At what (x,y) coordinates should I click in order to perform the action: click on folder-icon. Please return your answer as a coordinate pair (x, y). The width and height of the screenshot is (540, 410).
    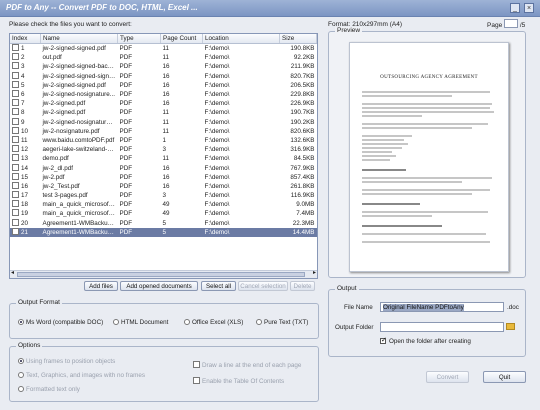
    Looking at the image, I should click on (510, 326).